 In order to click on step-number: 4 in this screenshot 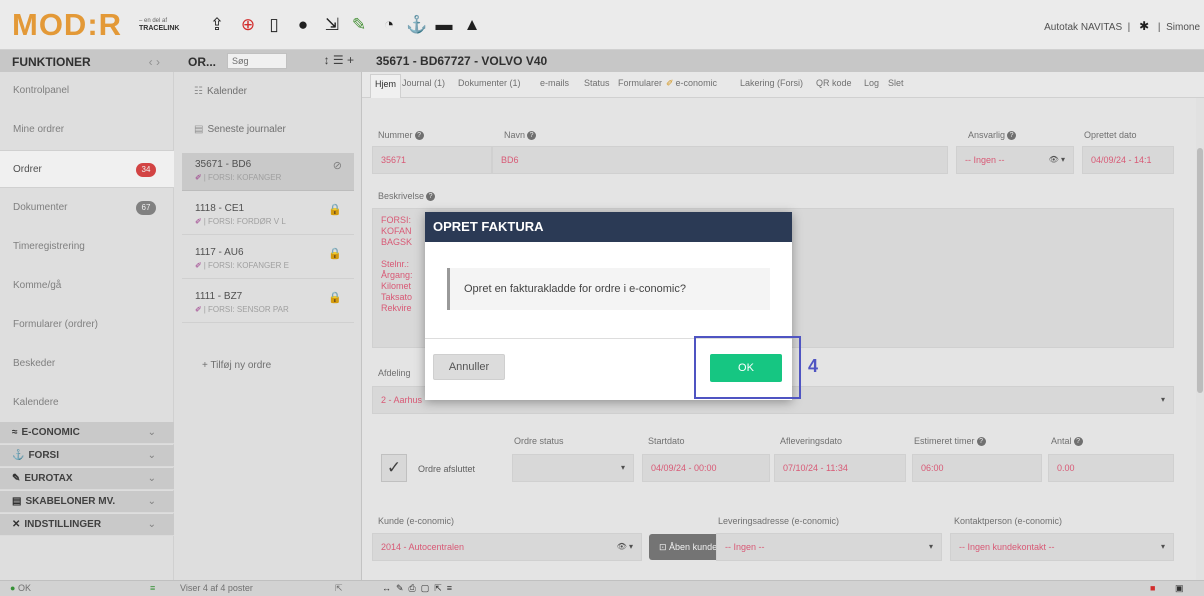, I will do `click(813, 366)`.